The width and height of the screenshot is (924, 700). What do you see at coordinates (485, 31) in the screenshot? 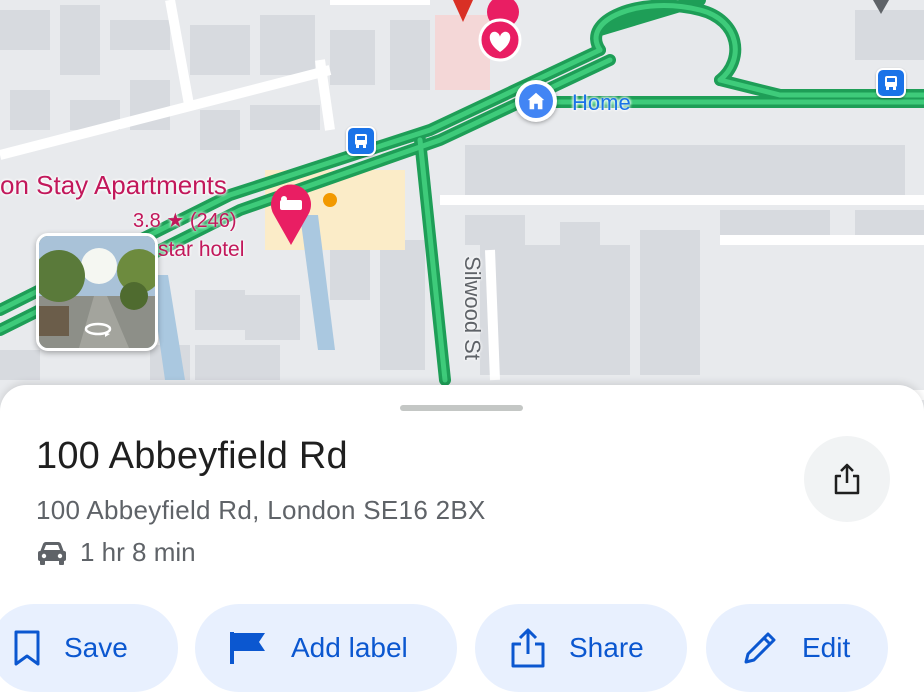
I see `heart-pin-icon` at bounding box center [485, 31].